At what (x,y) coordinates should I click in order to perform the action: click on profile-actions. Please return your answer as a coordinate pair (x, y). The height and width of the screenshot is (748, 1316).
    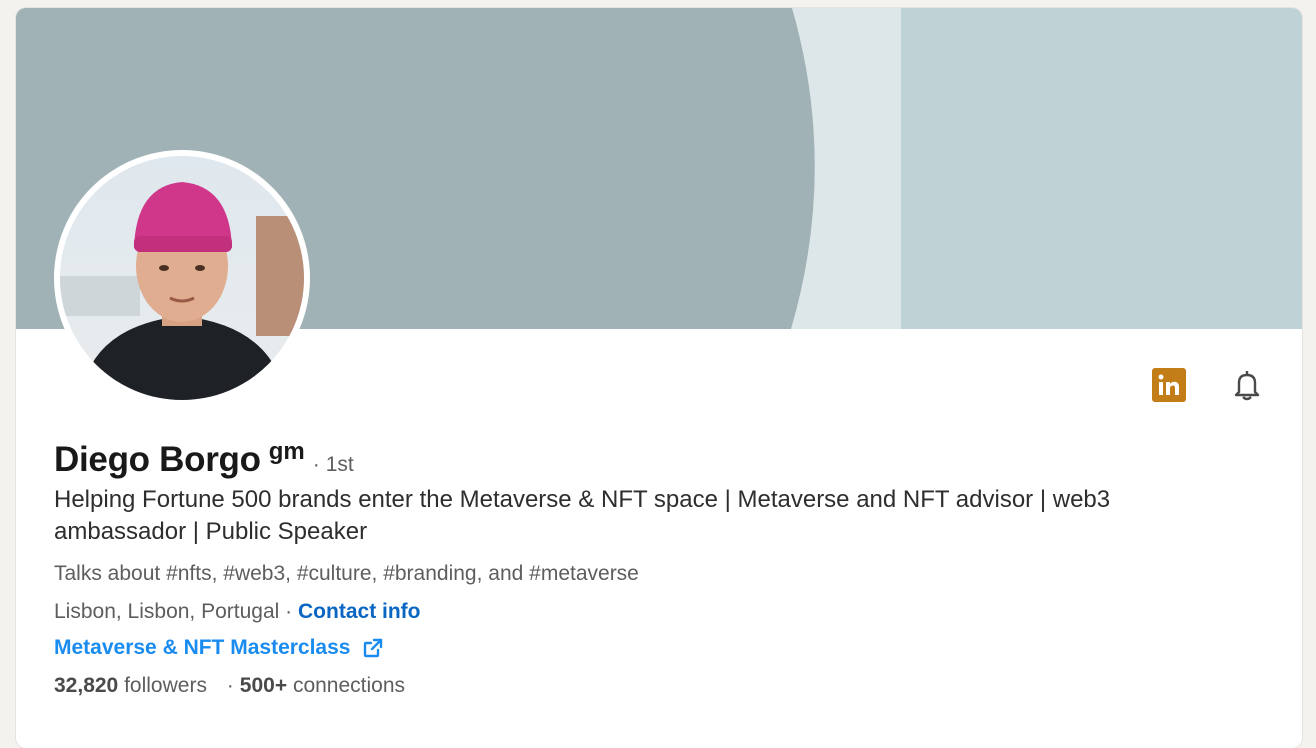
    Looking at the image, I should click on (1208, 385).